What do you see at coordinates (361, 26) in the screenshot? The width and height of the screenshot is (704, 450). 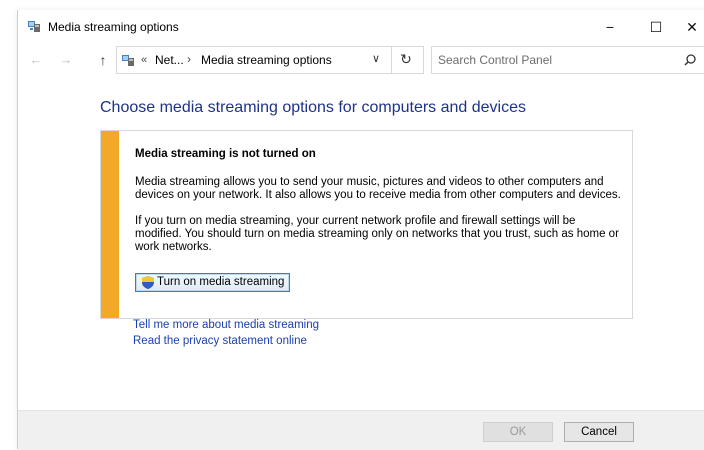 I see `title-bar: Media streaming options − ☐ ✕` at bounding box center [361, 26].